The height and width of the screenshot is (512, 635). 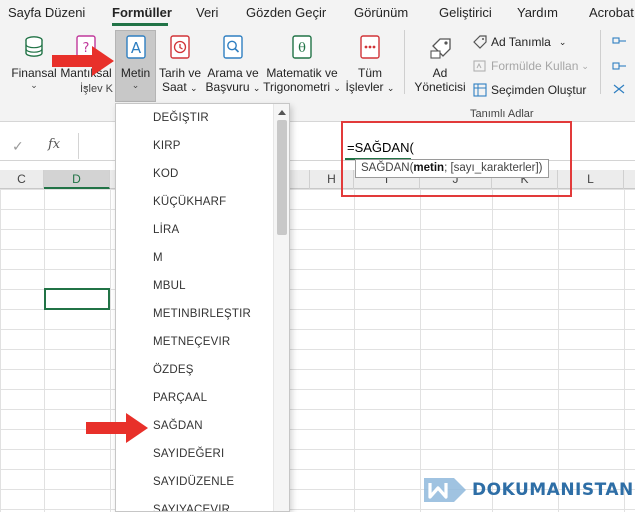 What do you see at coordinates (188, 454) in the screenshot?
I see `menu-item-sayidegeri: SAYIDEĞERI` at bounding box center [188, 454].